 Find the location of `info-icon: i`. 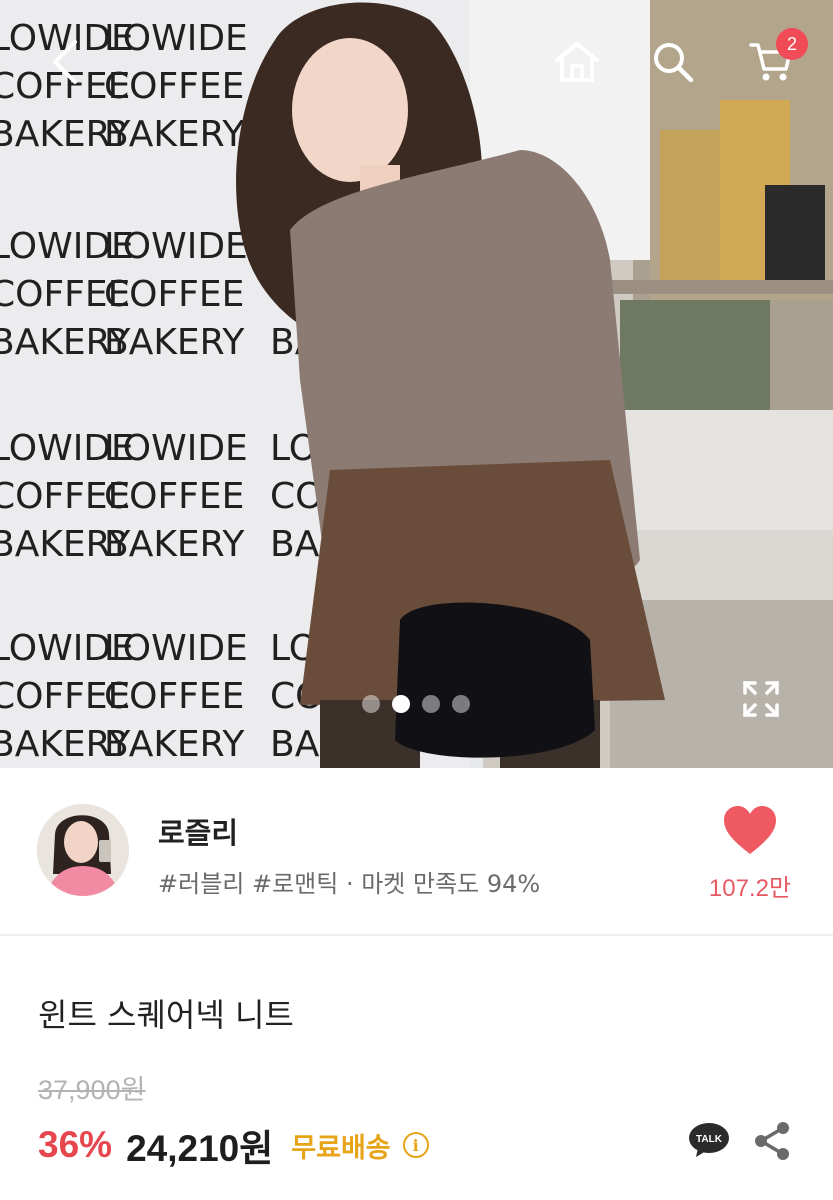

info-icon: i is located at coordinates (415, 1145).